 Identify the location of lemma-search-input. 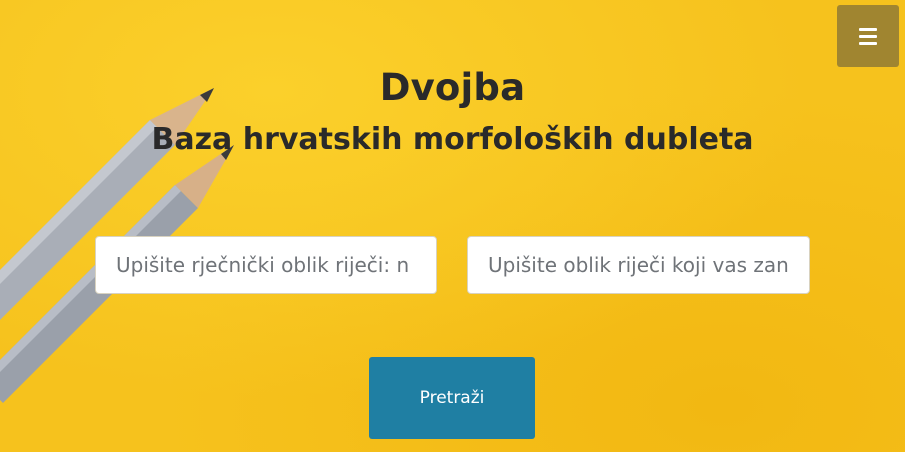
(266, 265).